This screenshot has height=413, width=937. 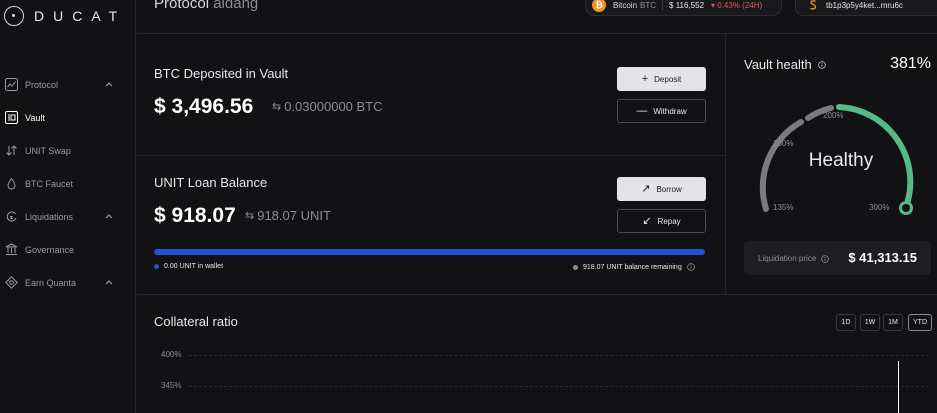 I want to click on vault-btc-amount: 0.03000000 BTC, so click(x=333, y=106).